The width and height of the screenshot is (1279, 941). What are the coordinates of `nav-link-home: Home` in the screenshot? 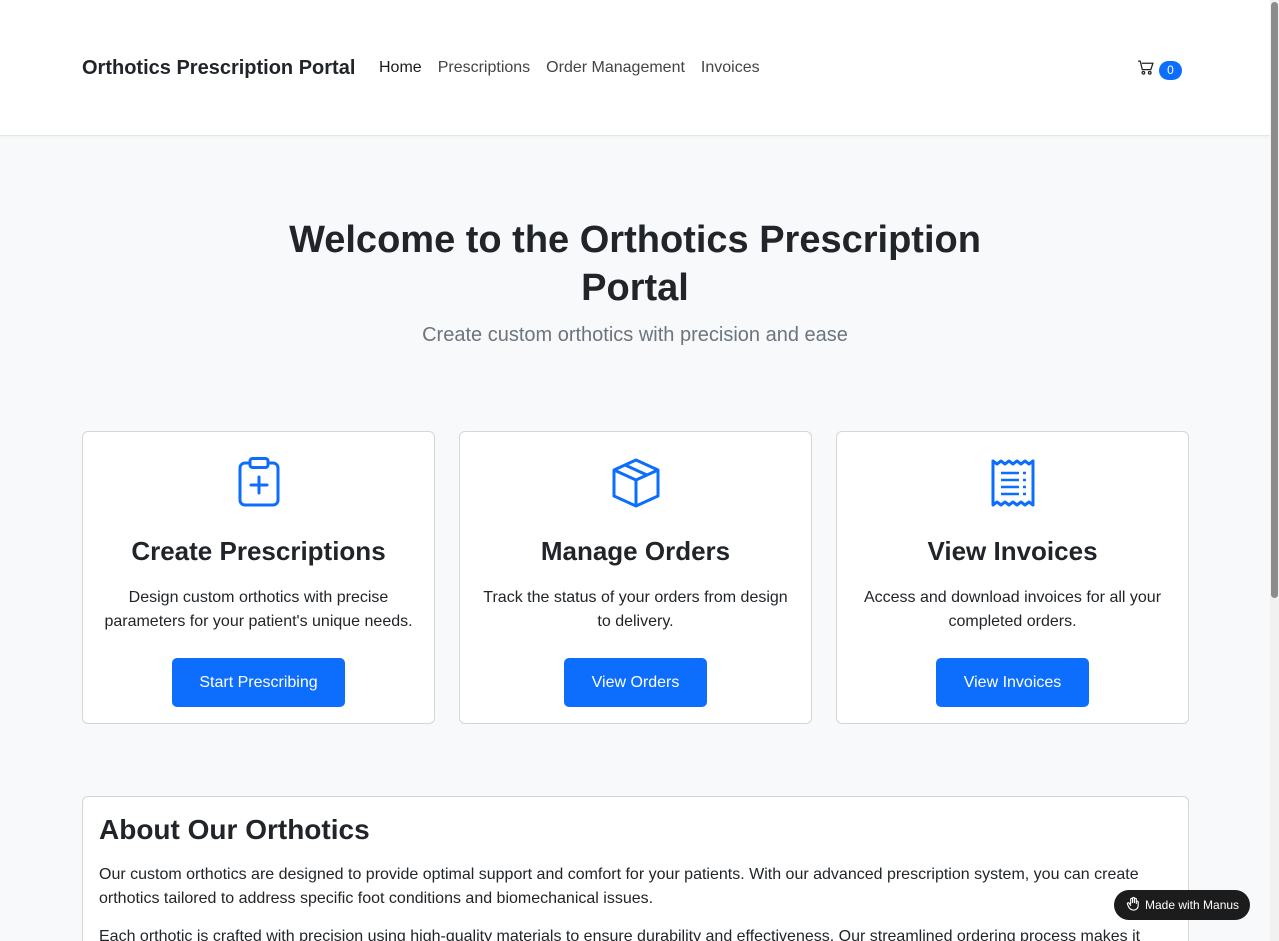 It's located at (400, 68).